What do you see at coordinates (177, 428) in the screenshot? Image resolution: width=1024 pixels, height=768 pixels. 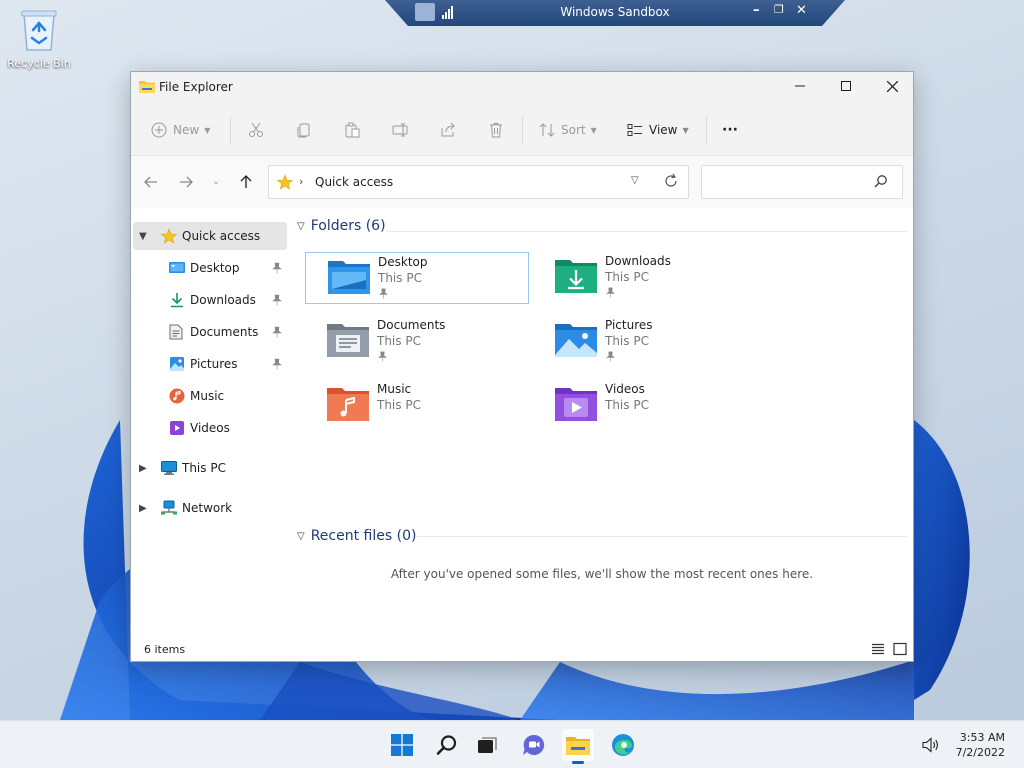 I see `videos-icon` at bounding box center [177, 428].